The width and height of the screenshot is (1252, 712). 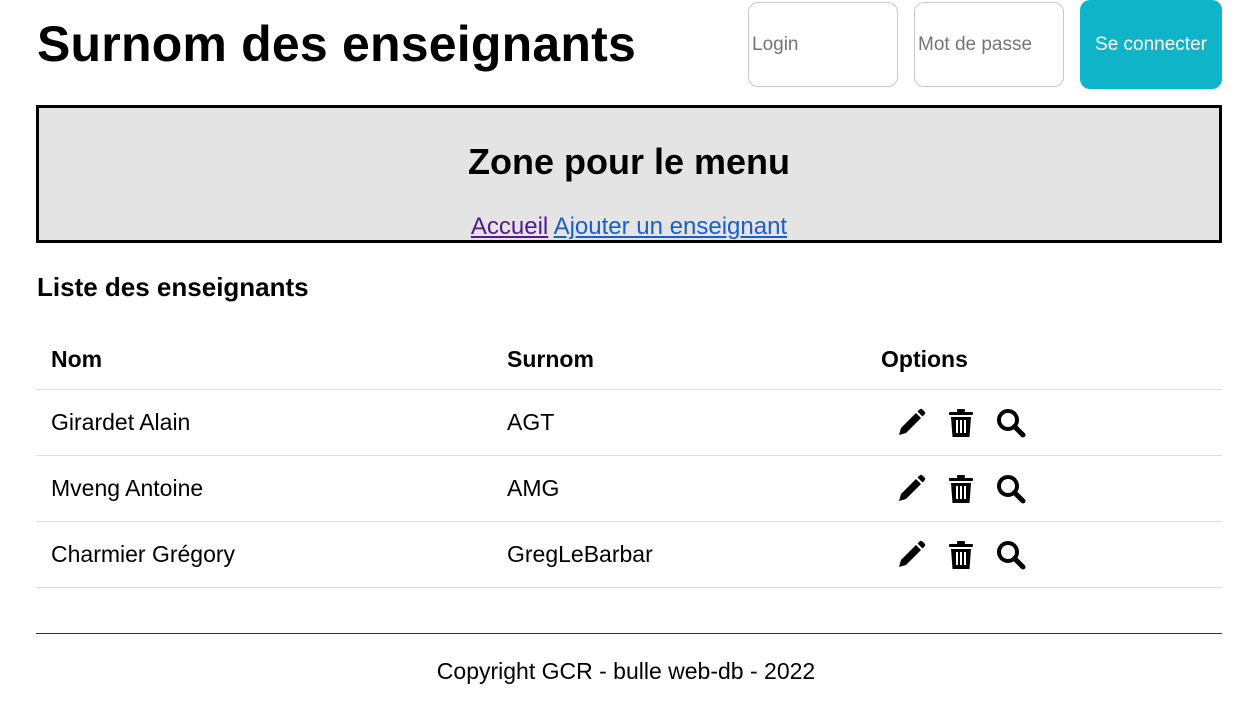 I want to click on cell-surnom: AMG, so click(x=694, y=488).